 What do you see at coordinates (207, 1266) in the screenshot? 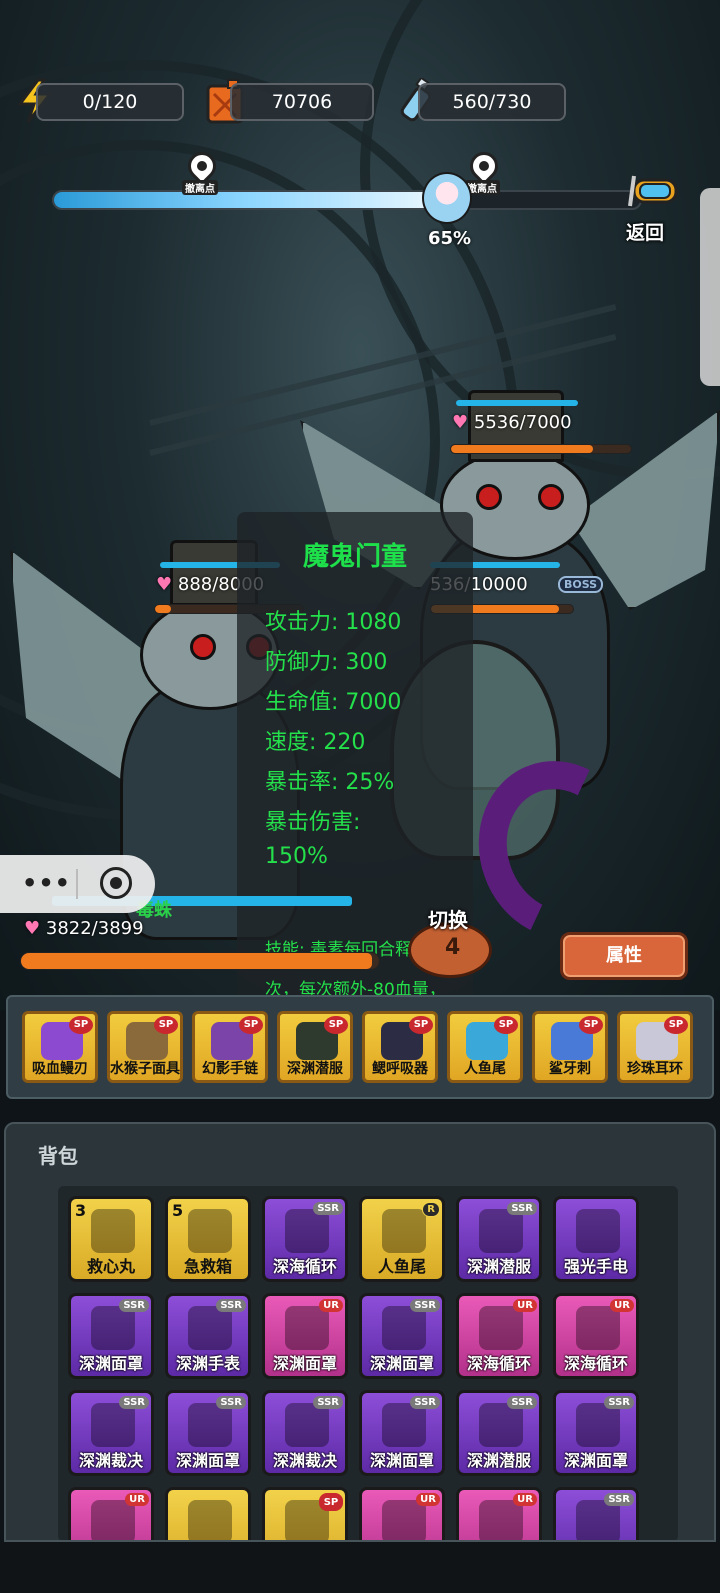
I see `item-label: 急救箱` at bounding box center [207, 1266].